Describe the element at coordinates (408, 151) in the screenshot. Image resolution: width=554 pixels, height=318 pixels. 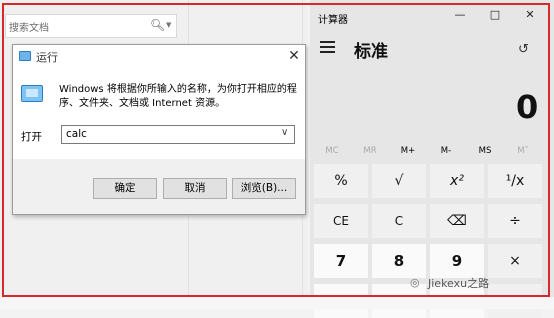
I see `memory-add-button: M+` at that location.